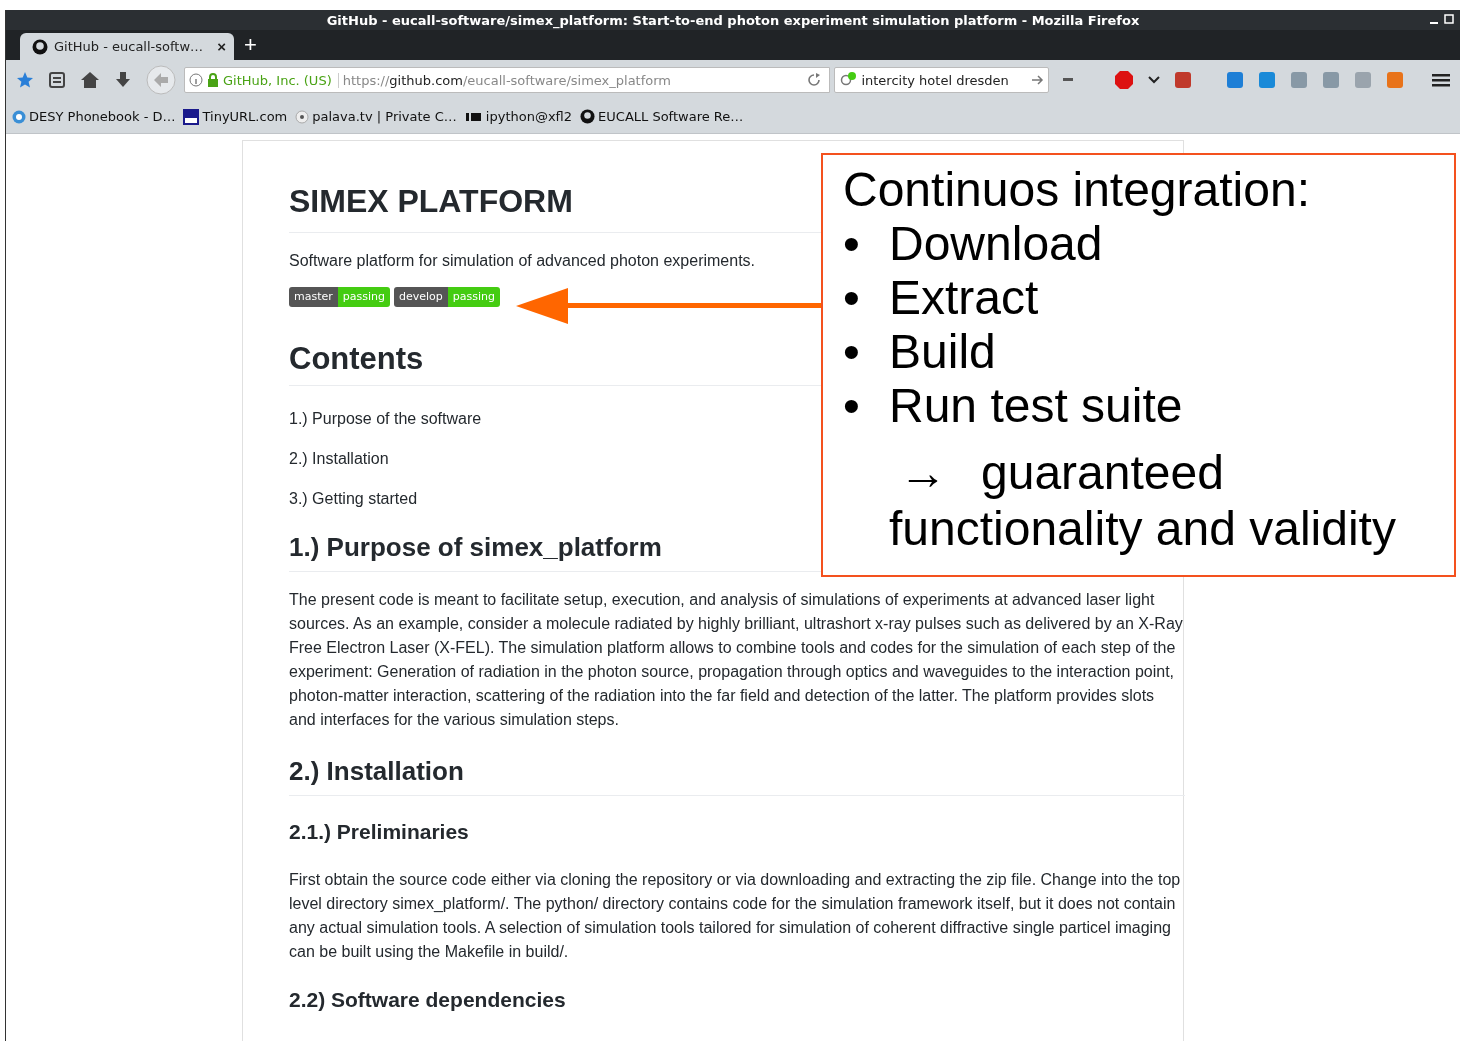 The image size is (1460, 1041). I want to click on search-field: intercity hotel dresden, so click(941, 80).